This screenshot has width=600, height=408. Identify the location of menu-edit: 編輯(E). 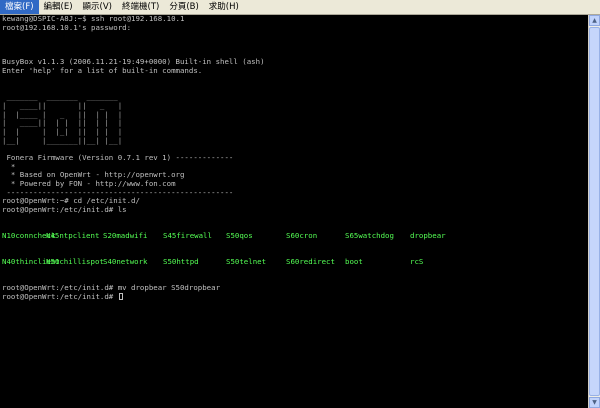
(58, 7).